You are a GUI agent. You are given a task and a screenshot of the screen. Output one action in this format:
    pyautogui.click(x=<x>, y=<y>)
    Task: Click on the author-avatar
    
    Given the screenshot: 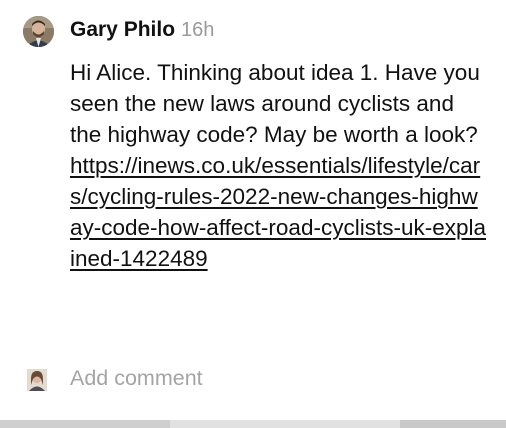 What is the action you would take?
    pyautogui.click(x=38, y=31)
    